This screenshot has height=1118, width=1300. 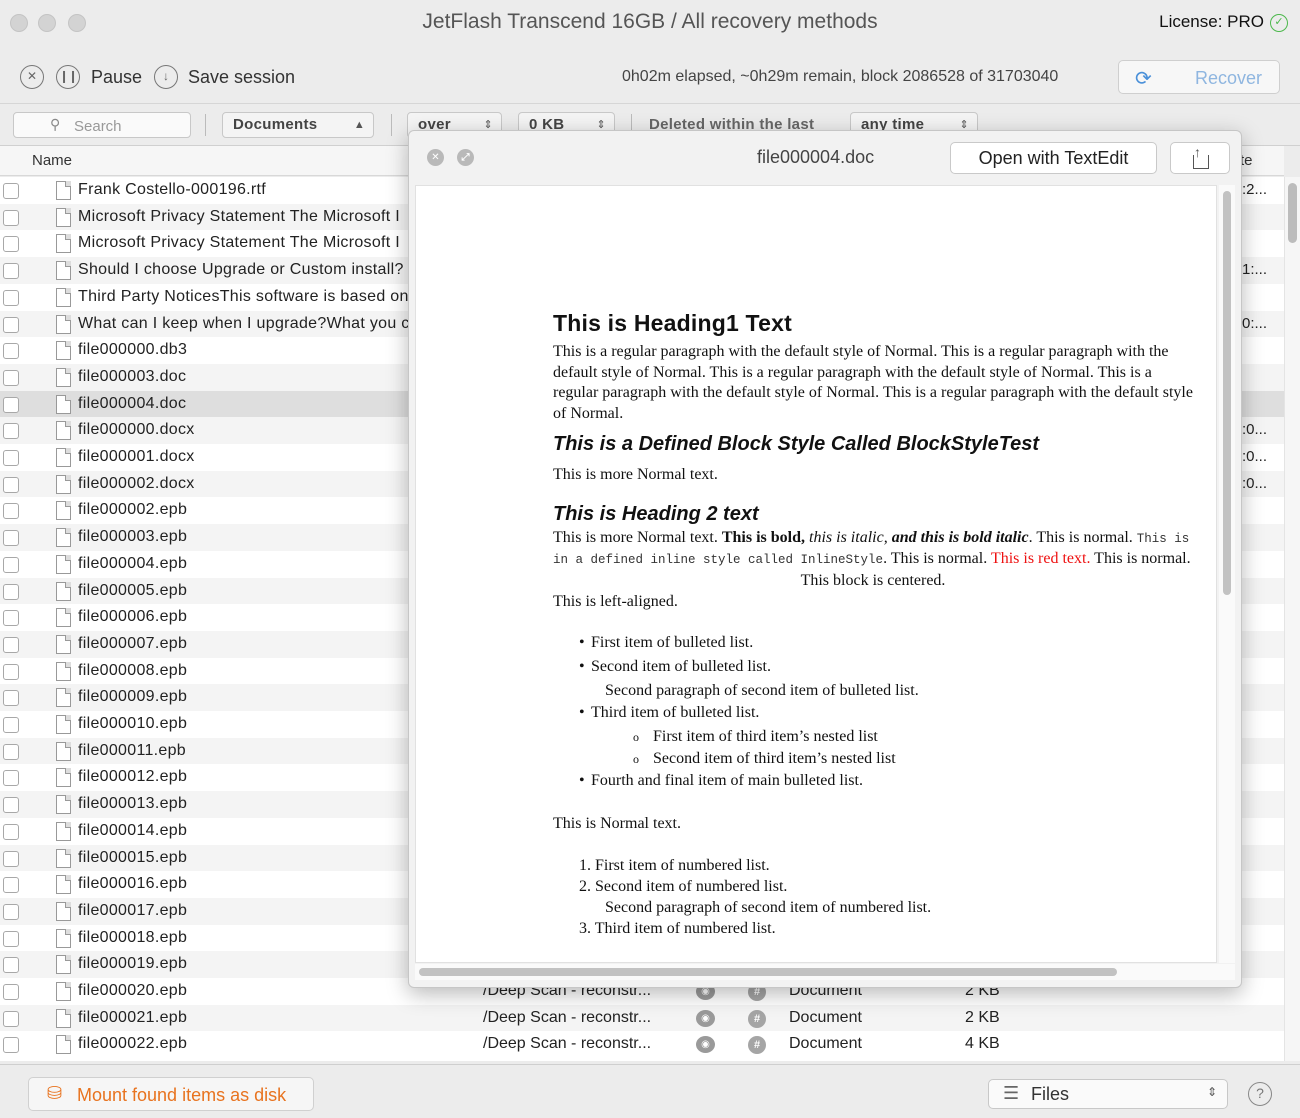 What do you see at coordinates (765, 537) in the screenshot?
I see `doc-text-bold: This is bold,` at bounding box center [765, 537].